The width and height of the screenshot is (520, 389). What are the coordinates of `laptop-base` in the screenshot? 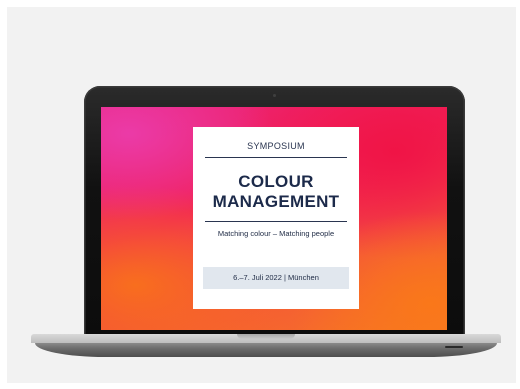 It's located at (266, 346).